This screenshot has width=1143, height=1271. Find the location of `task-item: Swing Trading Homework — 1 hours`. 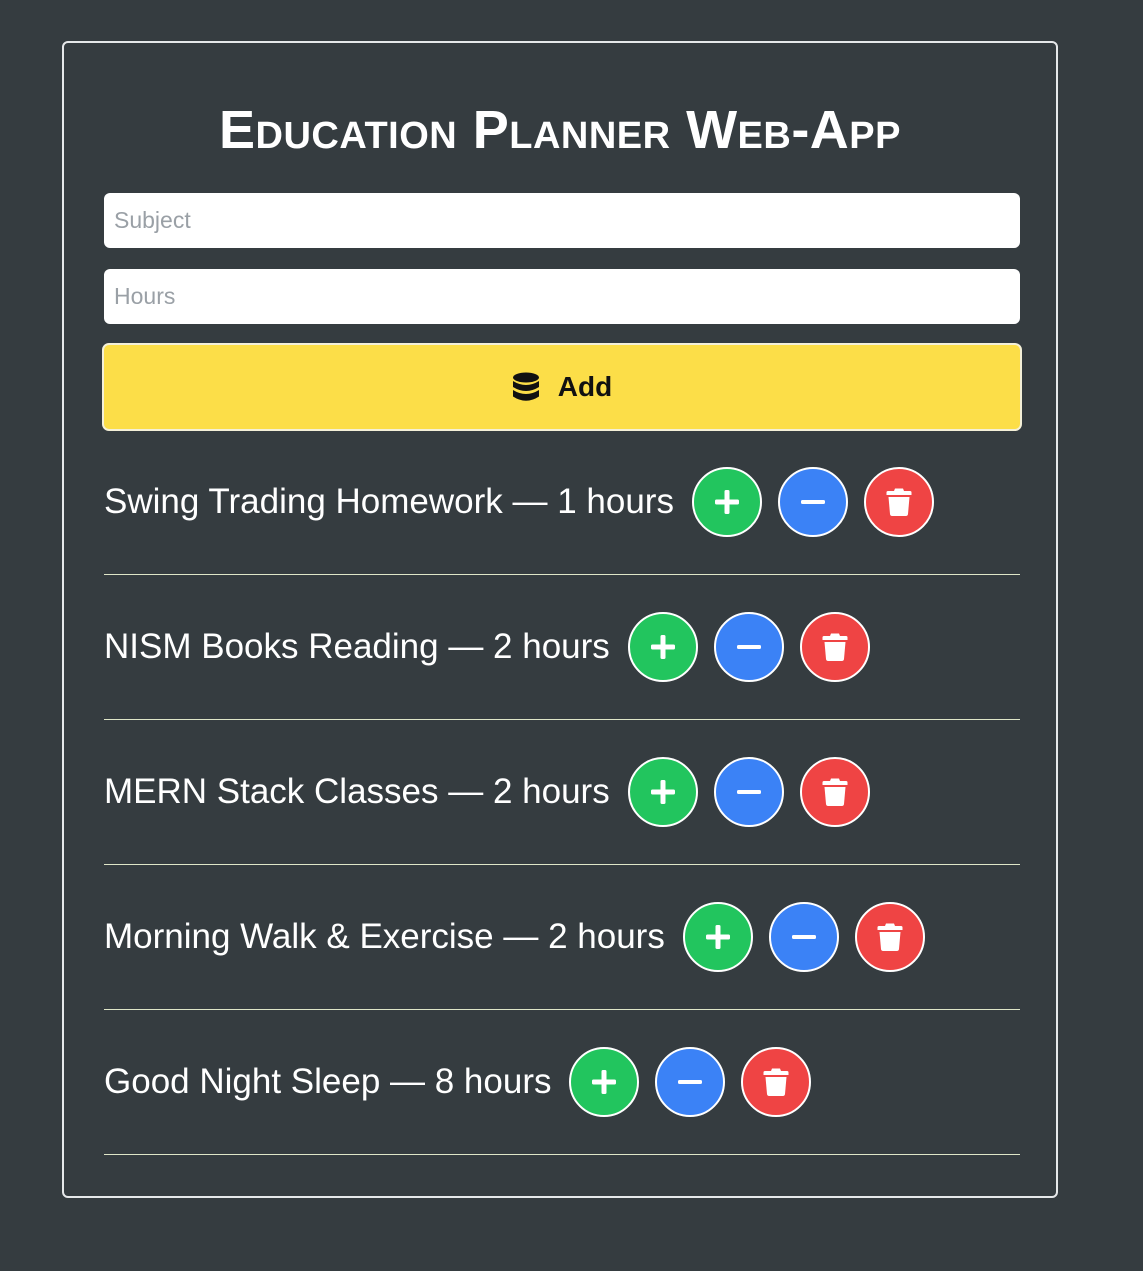

task-item: Swing Trading Homework — 1 hours is located at coordinates (562, 502).